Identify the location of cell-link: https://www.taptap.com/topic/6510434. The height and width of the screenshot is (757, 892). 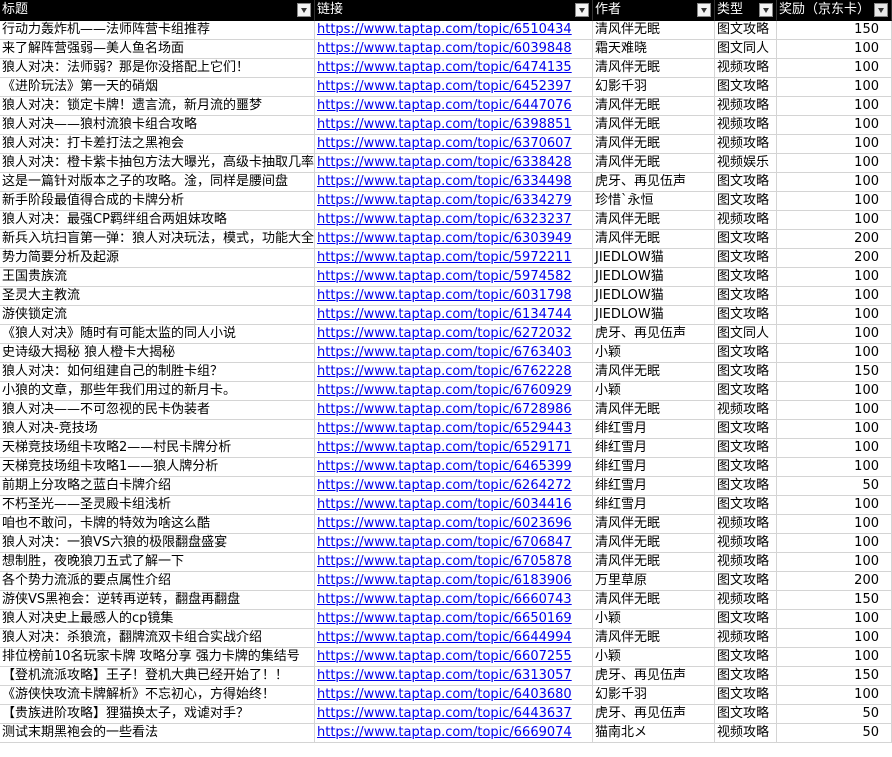
(454, 30).